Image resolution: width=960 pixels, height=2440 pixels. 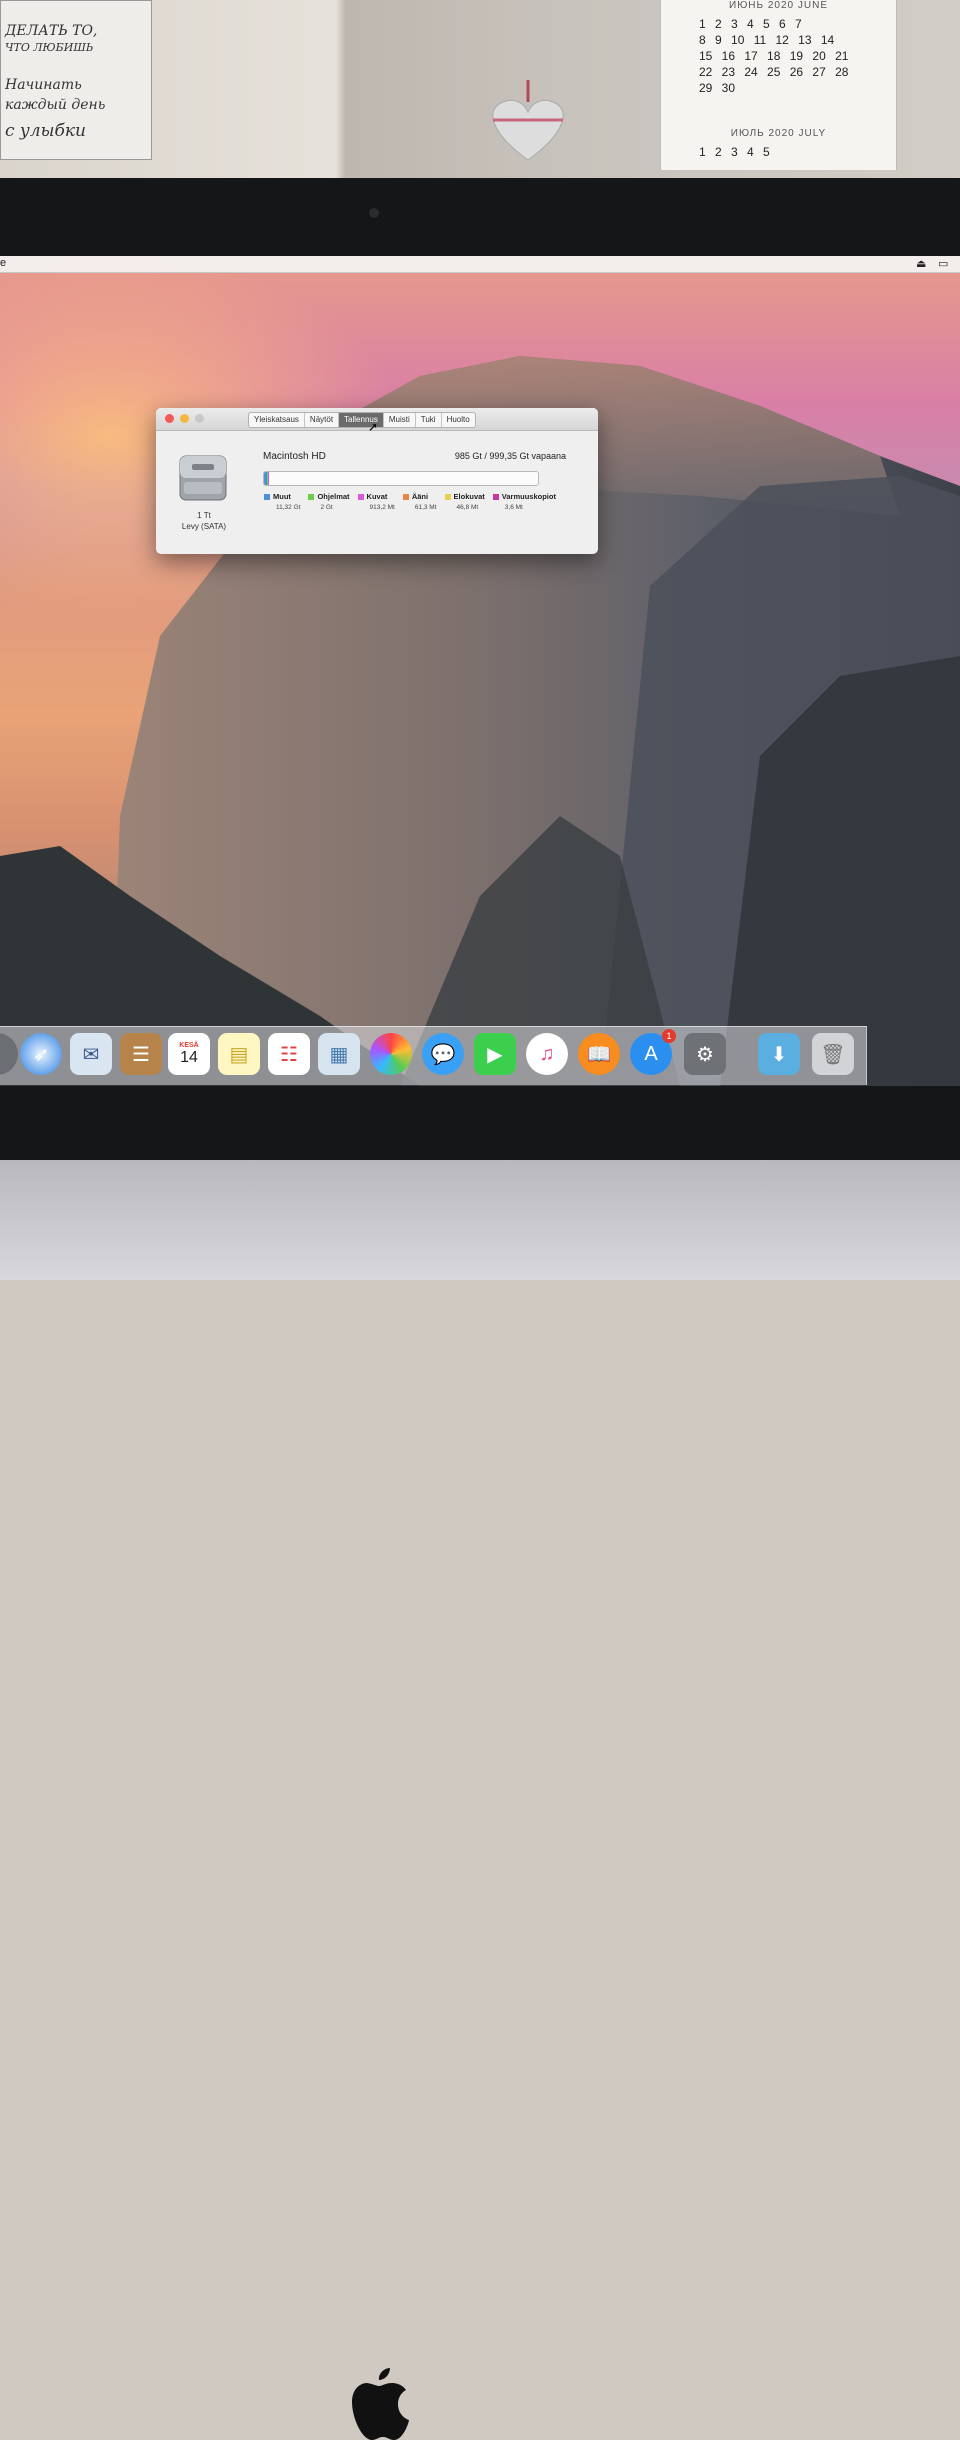 What do you see at coordinates (833, 1054) in the screenshot?
I see `trash-icon: 🗑` at bounding box center [833, 1054].